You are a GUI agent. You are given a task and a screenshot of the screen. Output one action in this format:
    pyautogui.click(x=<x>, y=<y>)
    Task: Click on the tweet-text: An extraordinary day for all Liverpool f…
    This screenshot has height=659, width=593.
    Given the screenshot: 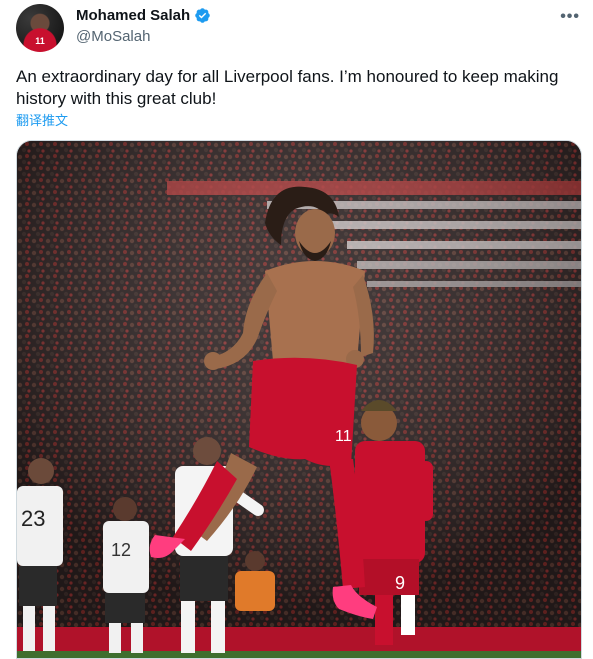 What is the action you would take?
    pyautogui.click(x=287, y=87)
    